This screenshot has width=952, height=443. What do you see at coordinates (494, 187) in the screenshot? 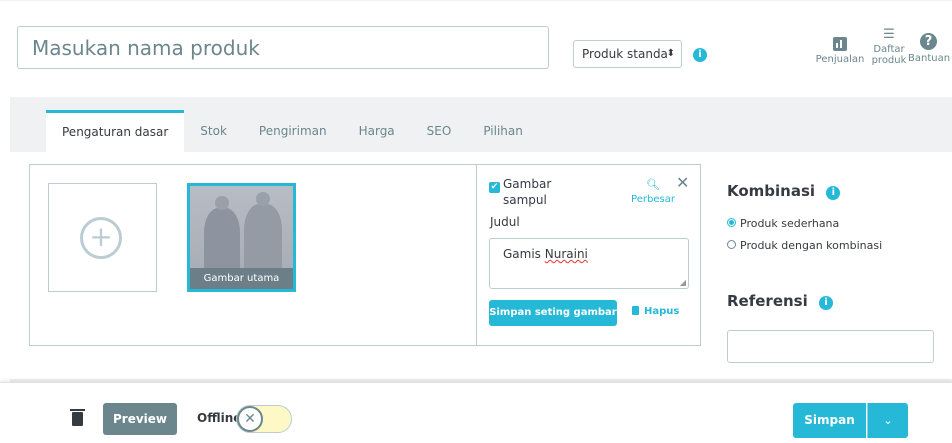
I see `checkbox-checked-icon: ✔` at bounding box center [494, 187].